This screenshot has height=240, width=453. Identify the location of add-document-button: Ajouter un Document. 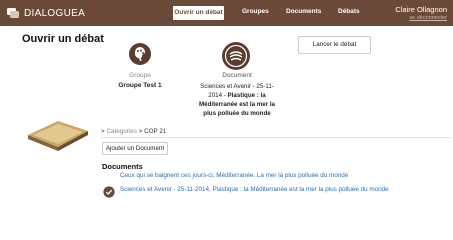
(135, 148).